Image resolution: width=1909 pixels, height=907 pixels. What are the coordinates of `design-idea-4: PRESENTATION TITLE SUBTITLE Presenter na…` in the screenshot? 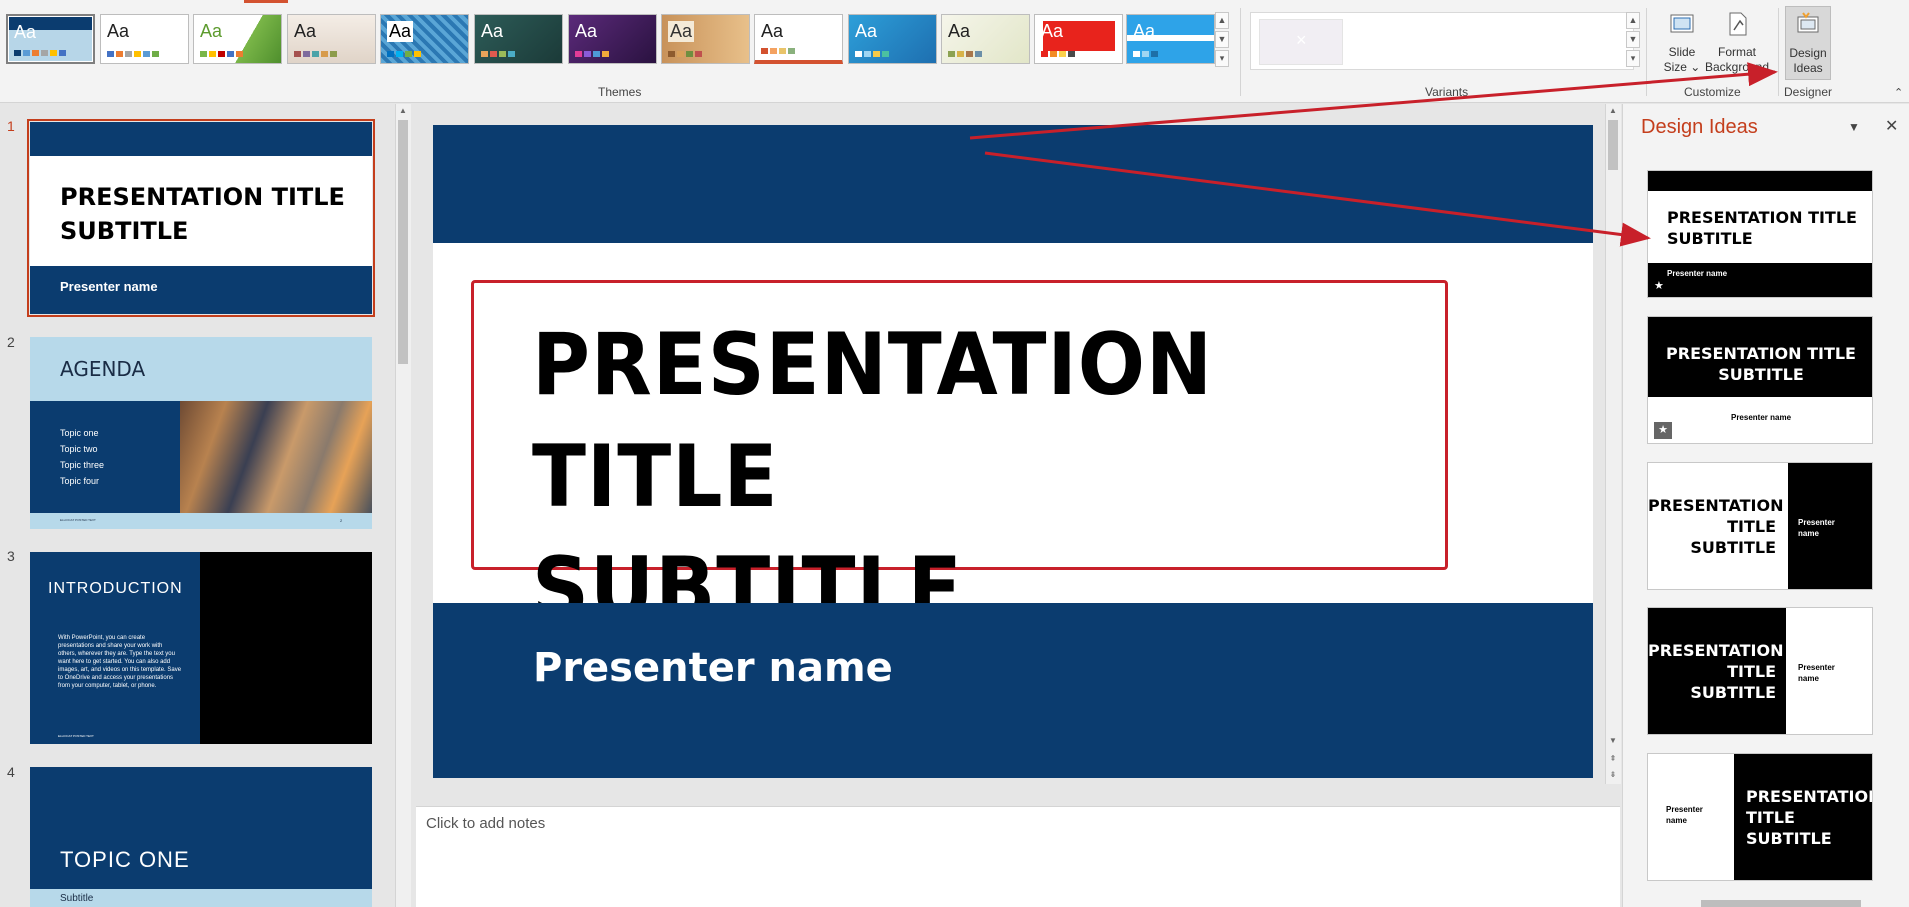 It's located at (1760, 671).